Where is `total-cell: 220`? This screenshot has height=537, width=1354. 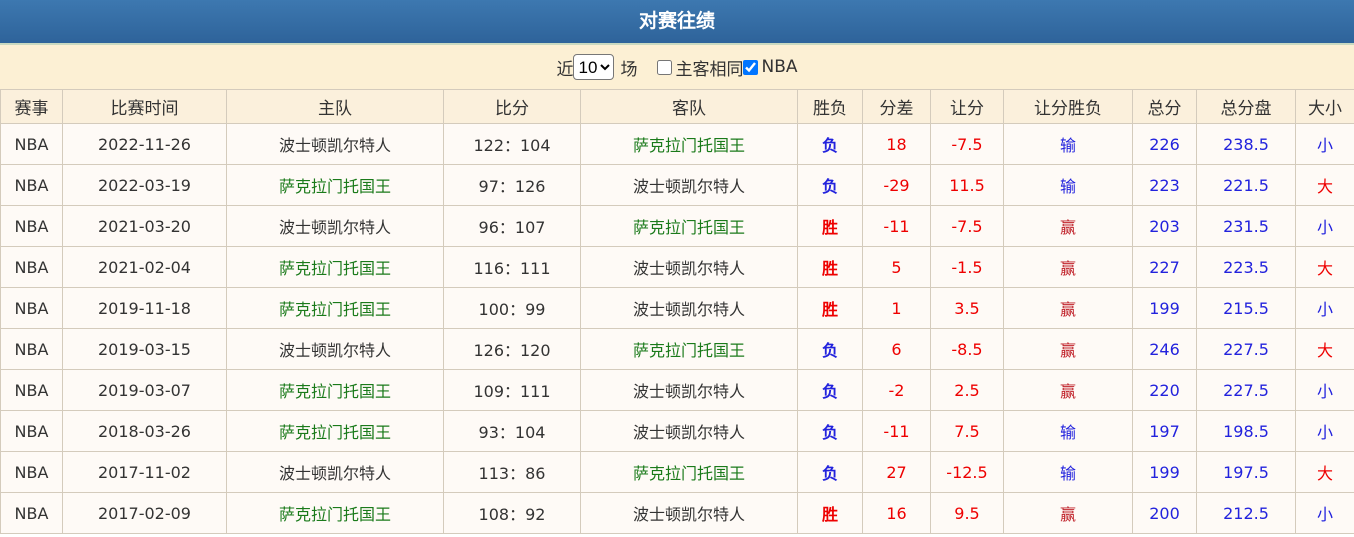 total-cell: 220 is located at coordinates (1164, 390).